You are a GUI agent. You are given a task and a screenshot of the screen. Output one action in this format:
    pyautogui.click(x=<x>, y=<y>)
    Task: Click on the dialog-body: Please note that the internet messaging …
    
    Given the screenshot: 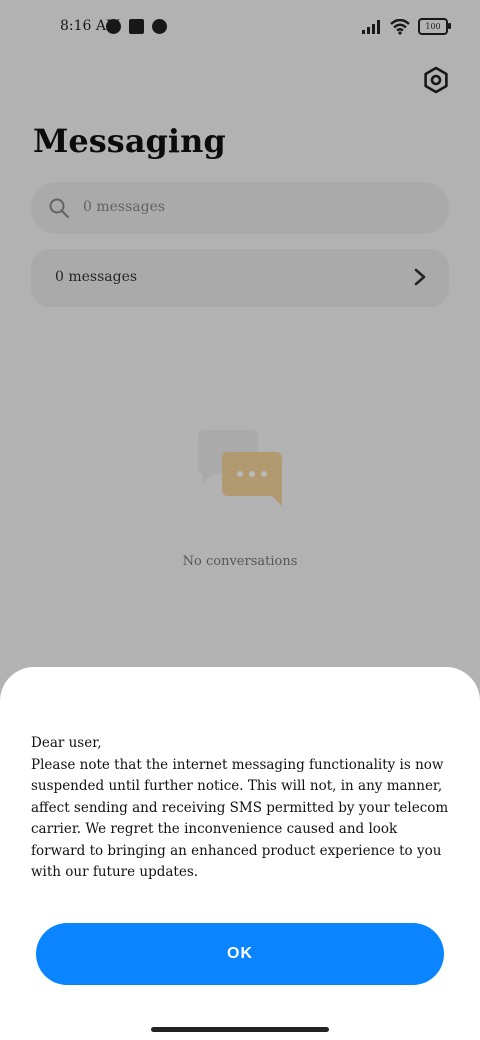 What is the action you would take?
    pyautogui.click(x=240, y=818)
    